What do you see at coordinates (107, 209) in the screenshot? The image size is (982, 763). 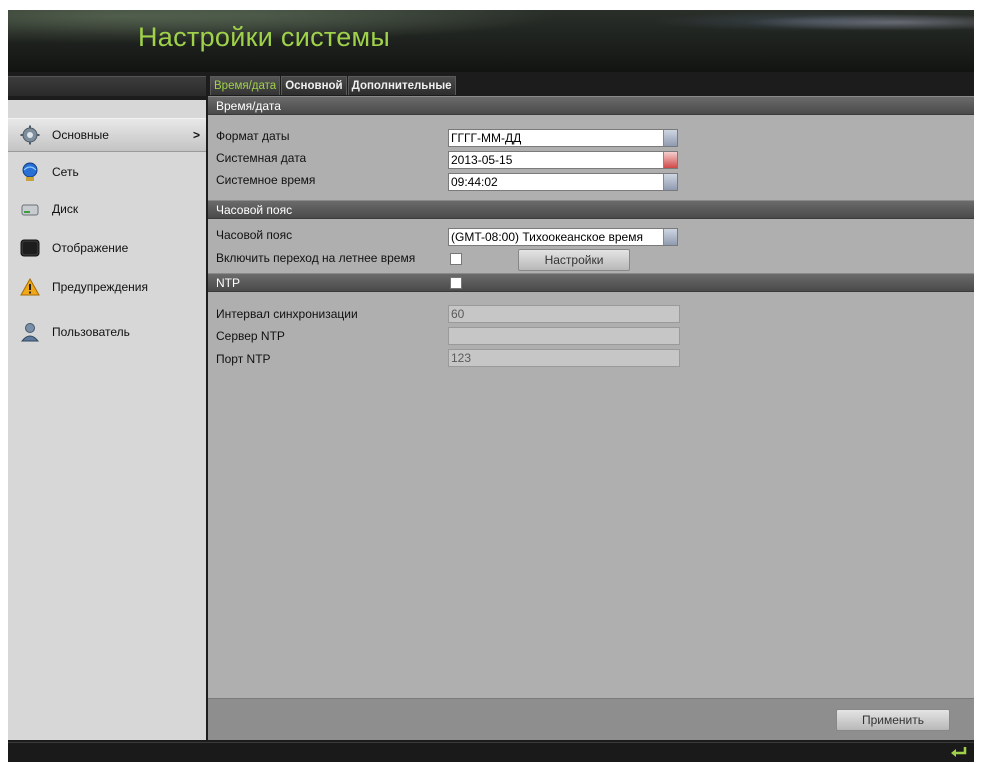 I see `sidebar-item-disk: Диск` at bounding box center [107, 209].